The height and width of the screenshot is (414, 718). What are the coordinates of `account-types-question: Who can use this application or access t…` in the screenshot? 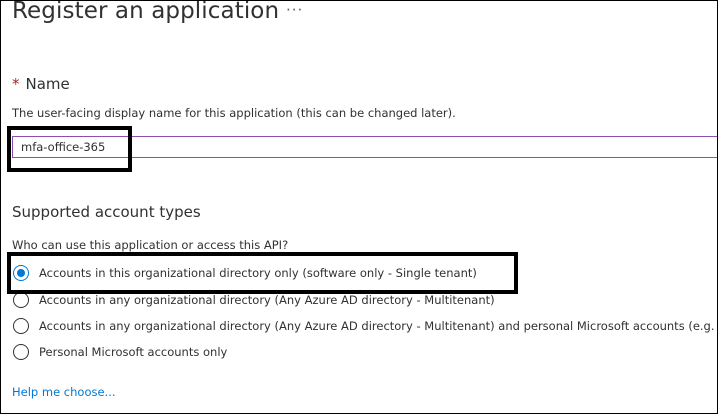 It's located at (150, 245).